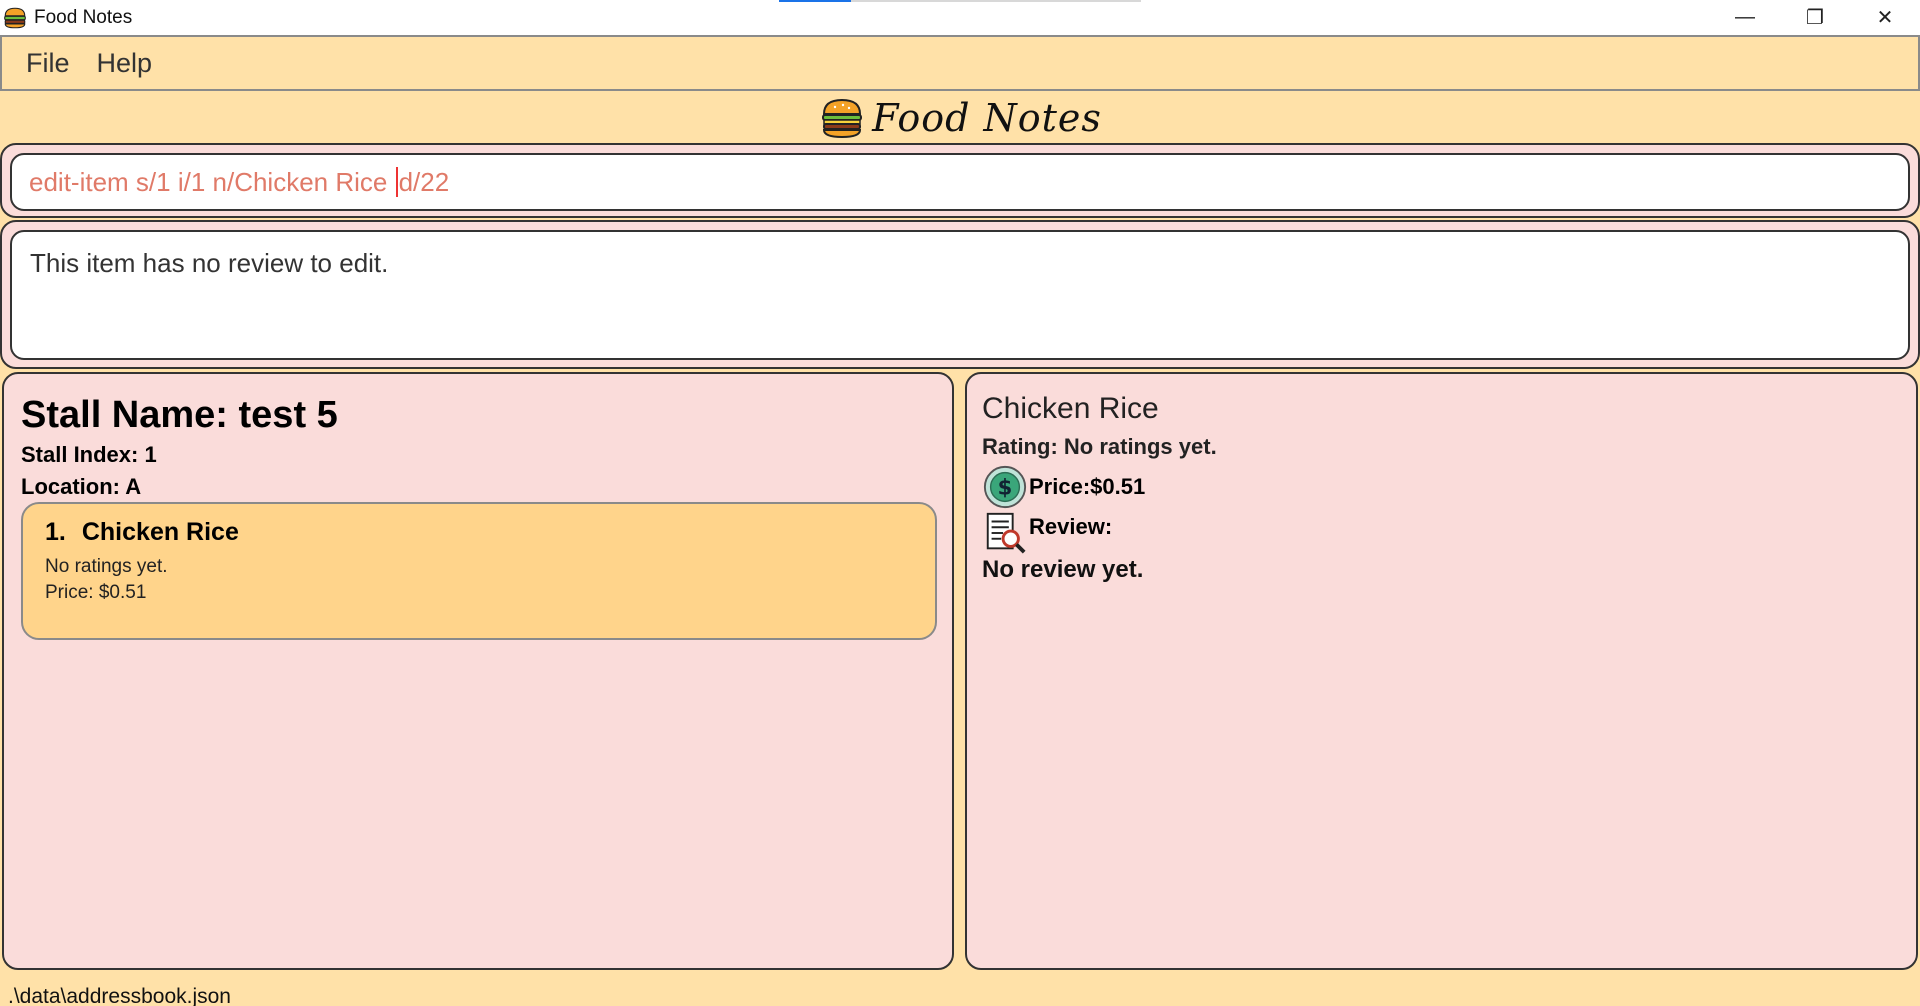 The height and width of the screenshot is (1006, 1920). I want to click on menu-file: File, so click(48, 63).